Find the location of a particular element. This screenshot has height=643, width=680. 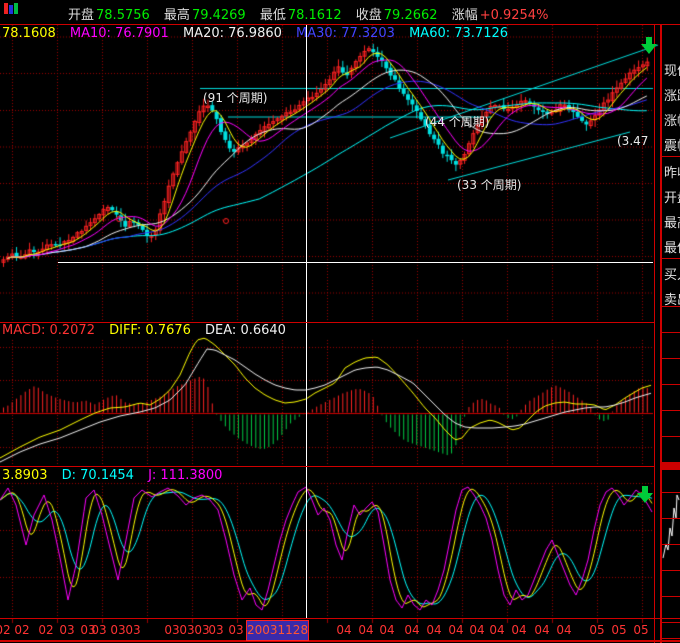

side-label-8: 买入 is located at coordinates (672, 275).